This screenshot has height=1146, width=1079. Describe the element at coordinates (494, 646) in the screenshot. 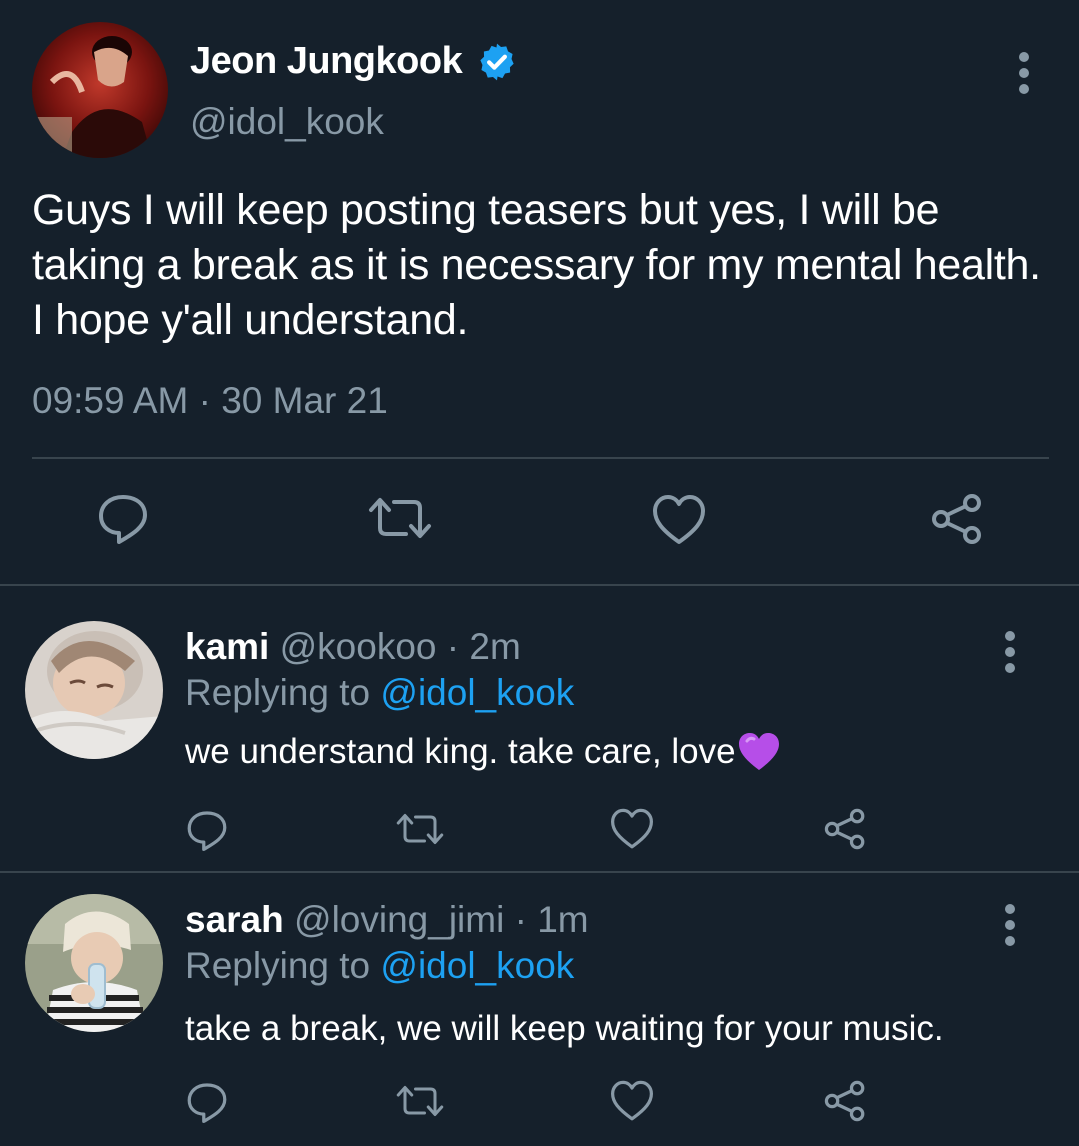

I see `time-ago: 2m` at that location.